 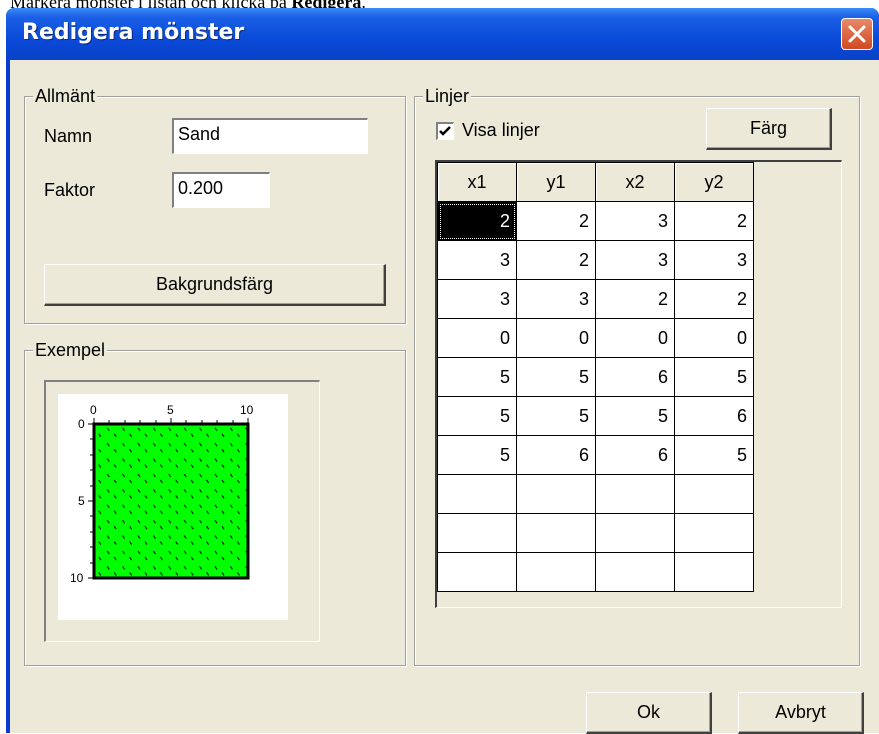 I want to click on name-input: Sand, so click(x=270, y=136).